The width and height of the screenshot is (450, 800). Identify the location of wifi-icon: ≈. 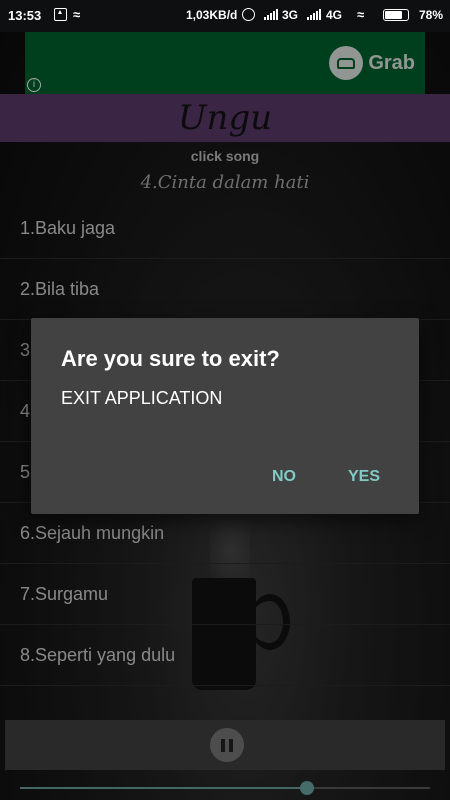
(361, 14).